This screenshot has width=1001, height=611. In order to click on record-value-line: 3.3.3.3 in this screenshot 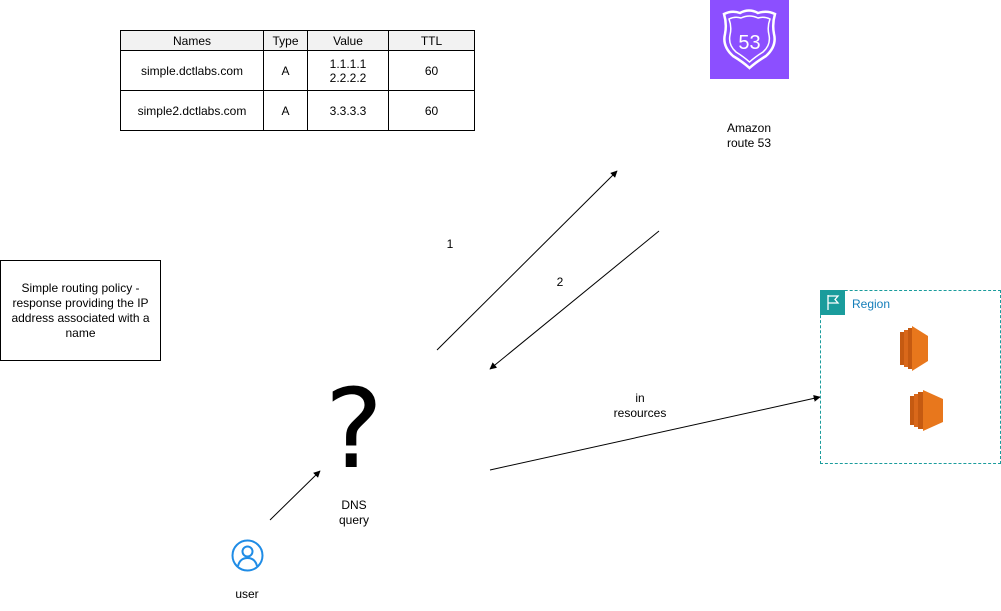, I will do `click(348, 110)`.